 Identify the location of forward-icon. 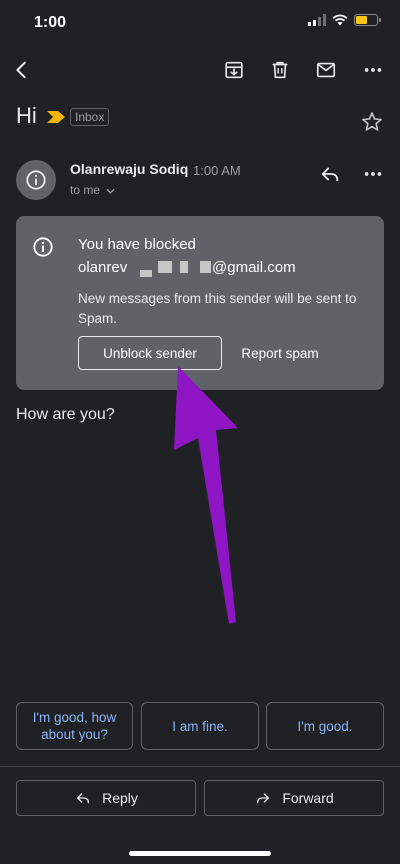
(263, 798).